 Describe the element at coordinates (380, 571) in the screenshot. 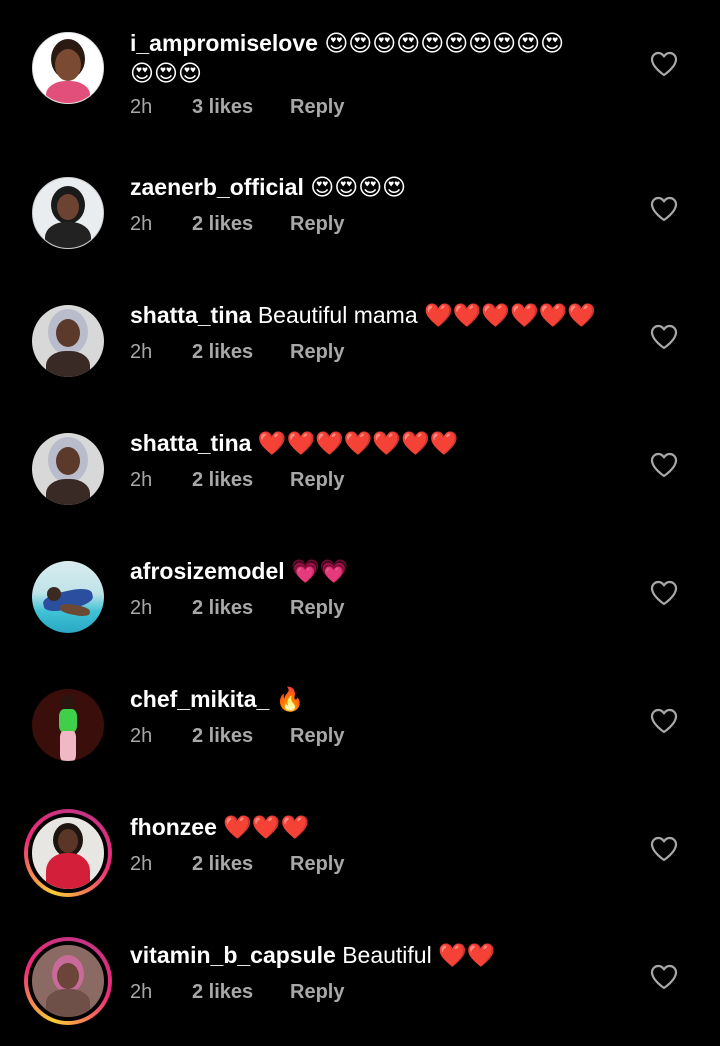

I see `comment-text: afrosizemodel 💗💗` at that location.